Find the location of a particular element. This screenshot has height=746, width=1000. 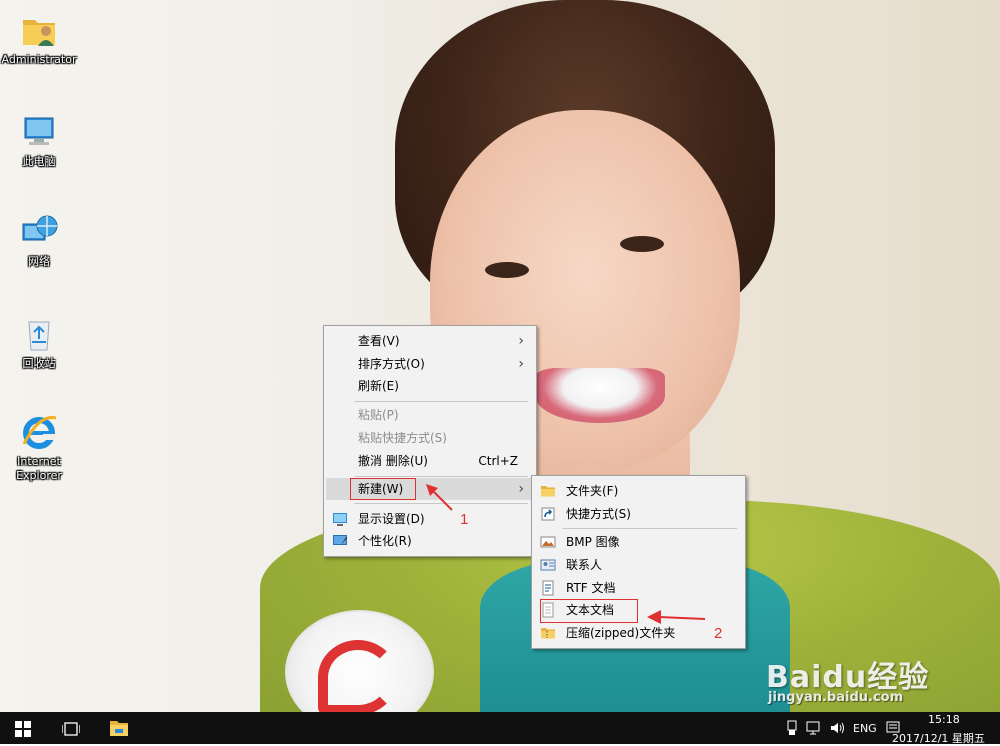

file-explorer-icon is located at coordinates (119, 728).